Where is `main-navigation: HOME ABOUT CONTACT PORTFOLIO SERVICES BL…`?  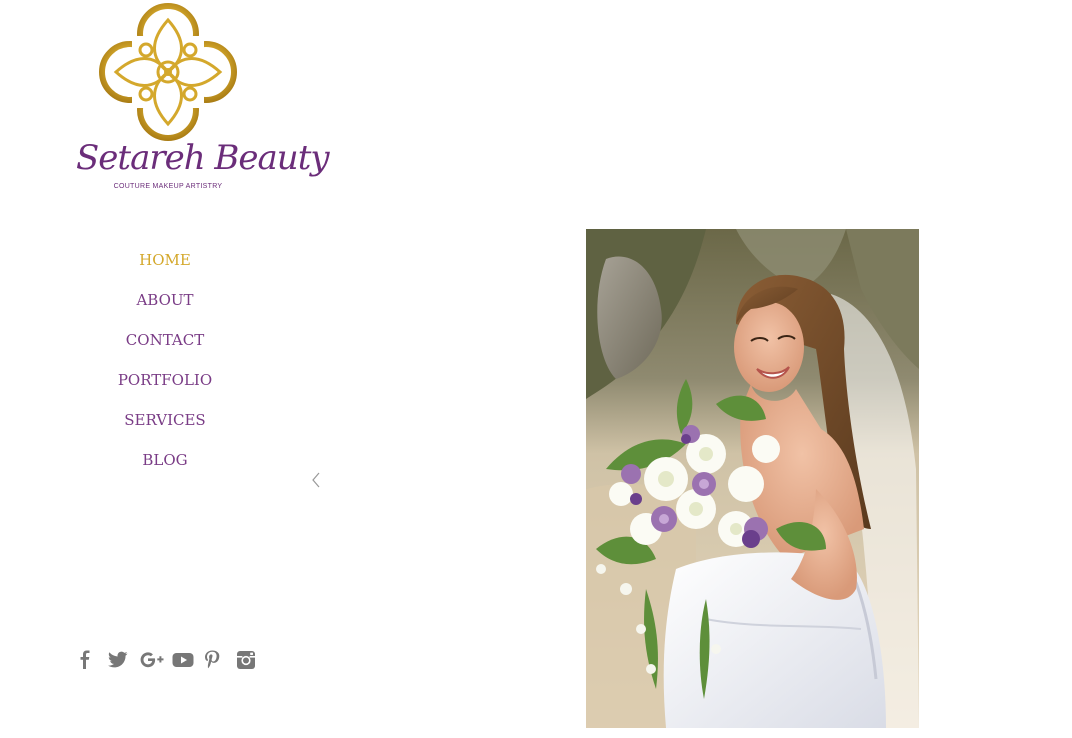
main-navigation: HOME ABOUT CONTACT PORTFOLIO SERVICES BL… is located at coordinates (165, 366).